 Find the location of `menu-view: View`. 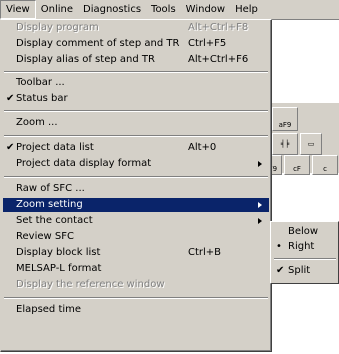

menu-view: View is located at coordinates (18, 9).